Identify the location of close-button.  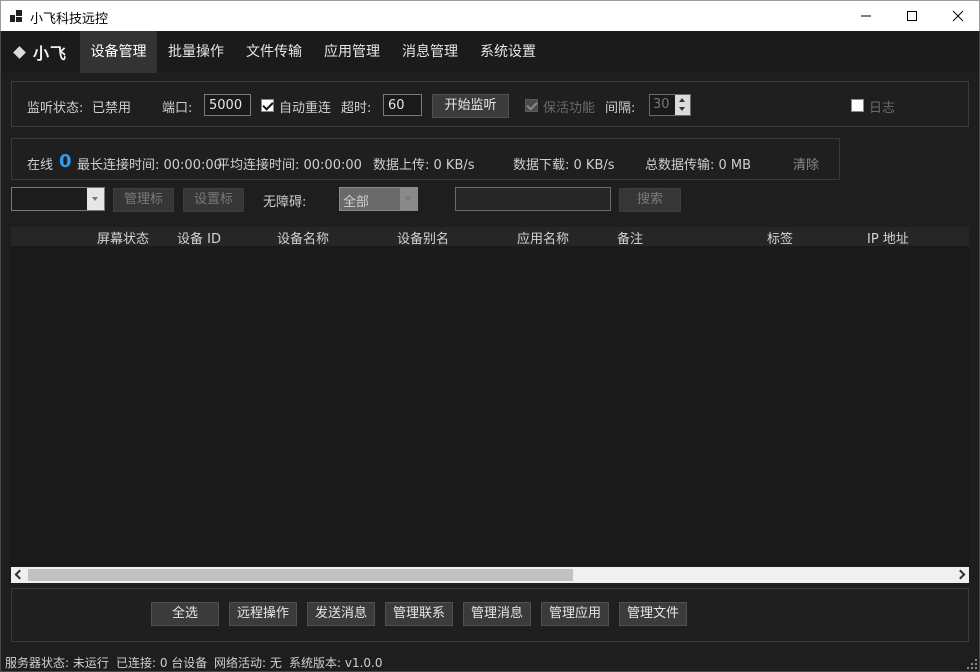
(957, 16).